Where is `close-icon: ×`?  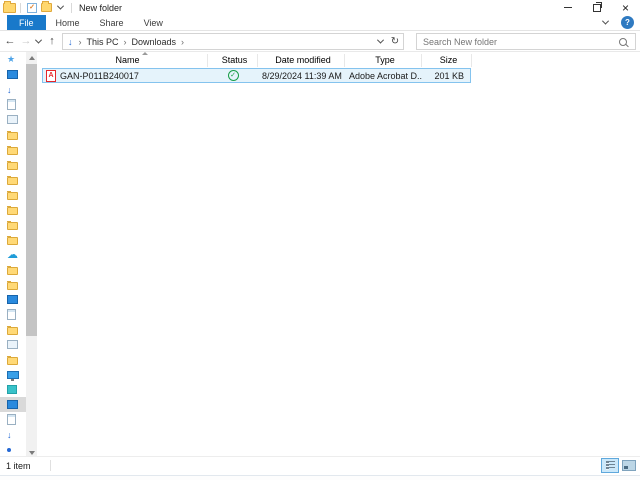 close-icon: × is located at coordinates (625, 7).